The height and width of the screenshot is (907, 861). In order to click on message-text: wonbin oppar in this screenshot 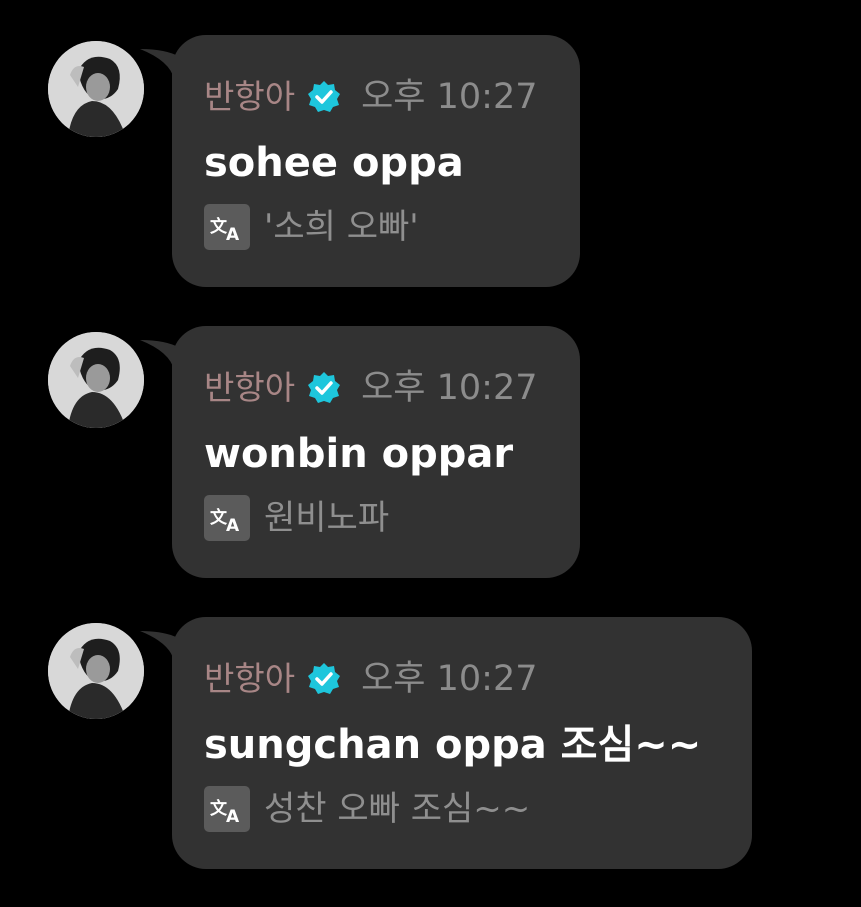, I will do `click(359, 454)`.